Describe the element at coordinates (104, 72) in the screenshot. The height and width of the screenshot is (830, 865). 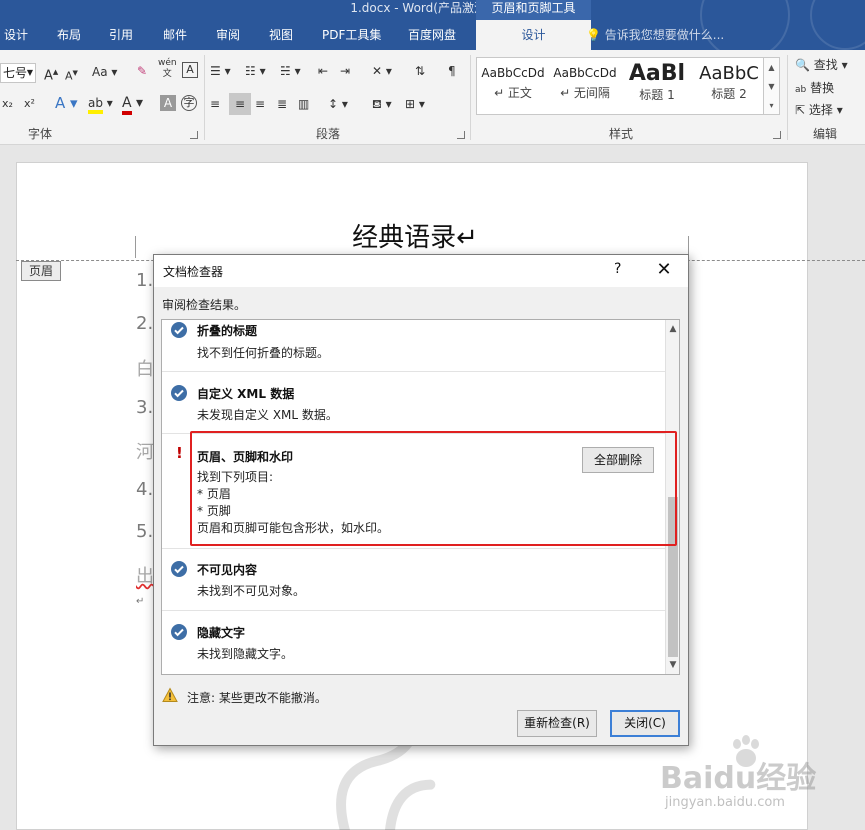
I see `change-case-icon: Aa ▾` at that location.